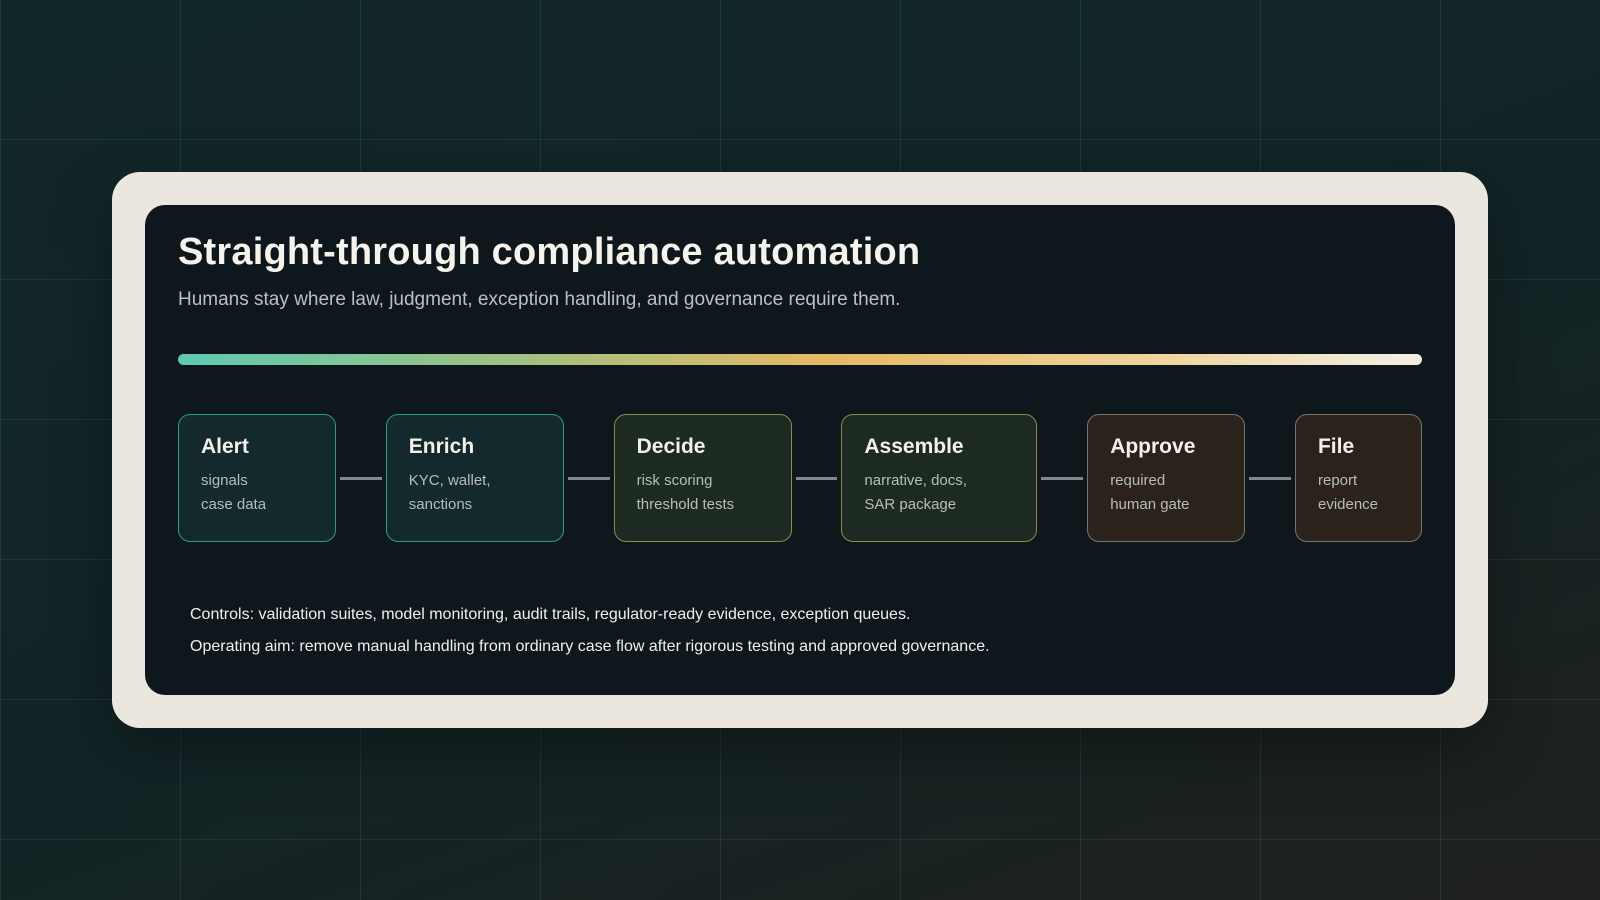  Describe the element at coordinates (910, 504) in the screenshot. I see `step-detail: SAR package` at that location.